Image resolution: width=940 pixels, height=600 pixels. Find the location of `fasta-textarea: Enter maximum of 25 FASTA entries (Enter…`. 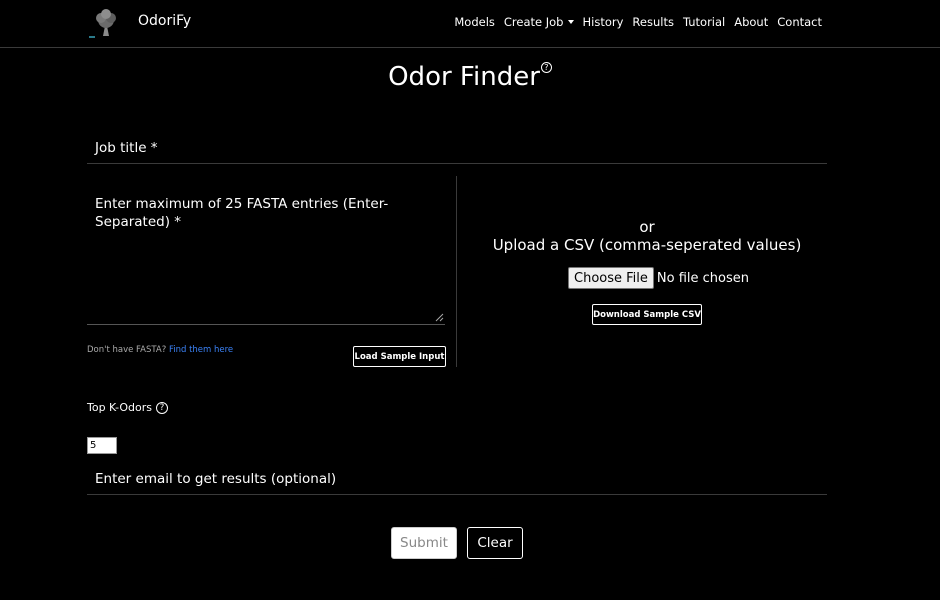

fasta-textarea: Enter maximum of 25 FASTA entries (Enter… is located at coordinates (266, 250).